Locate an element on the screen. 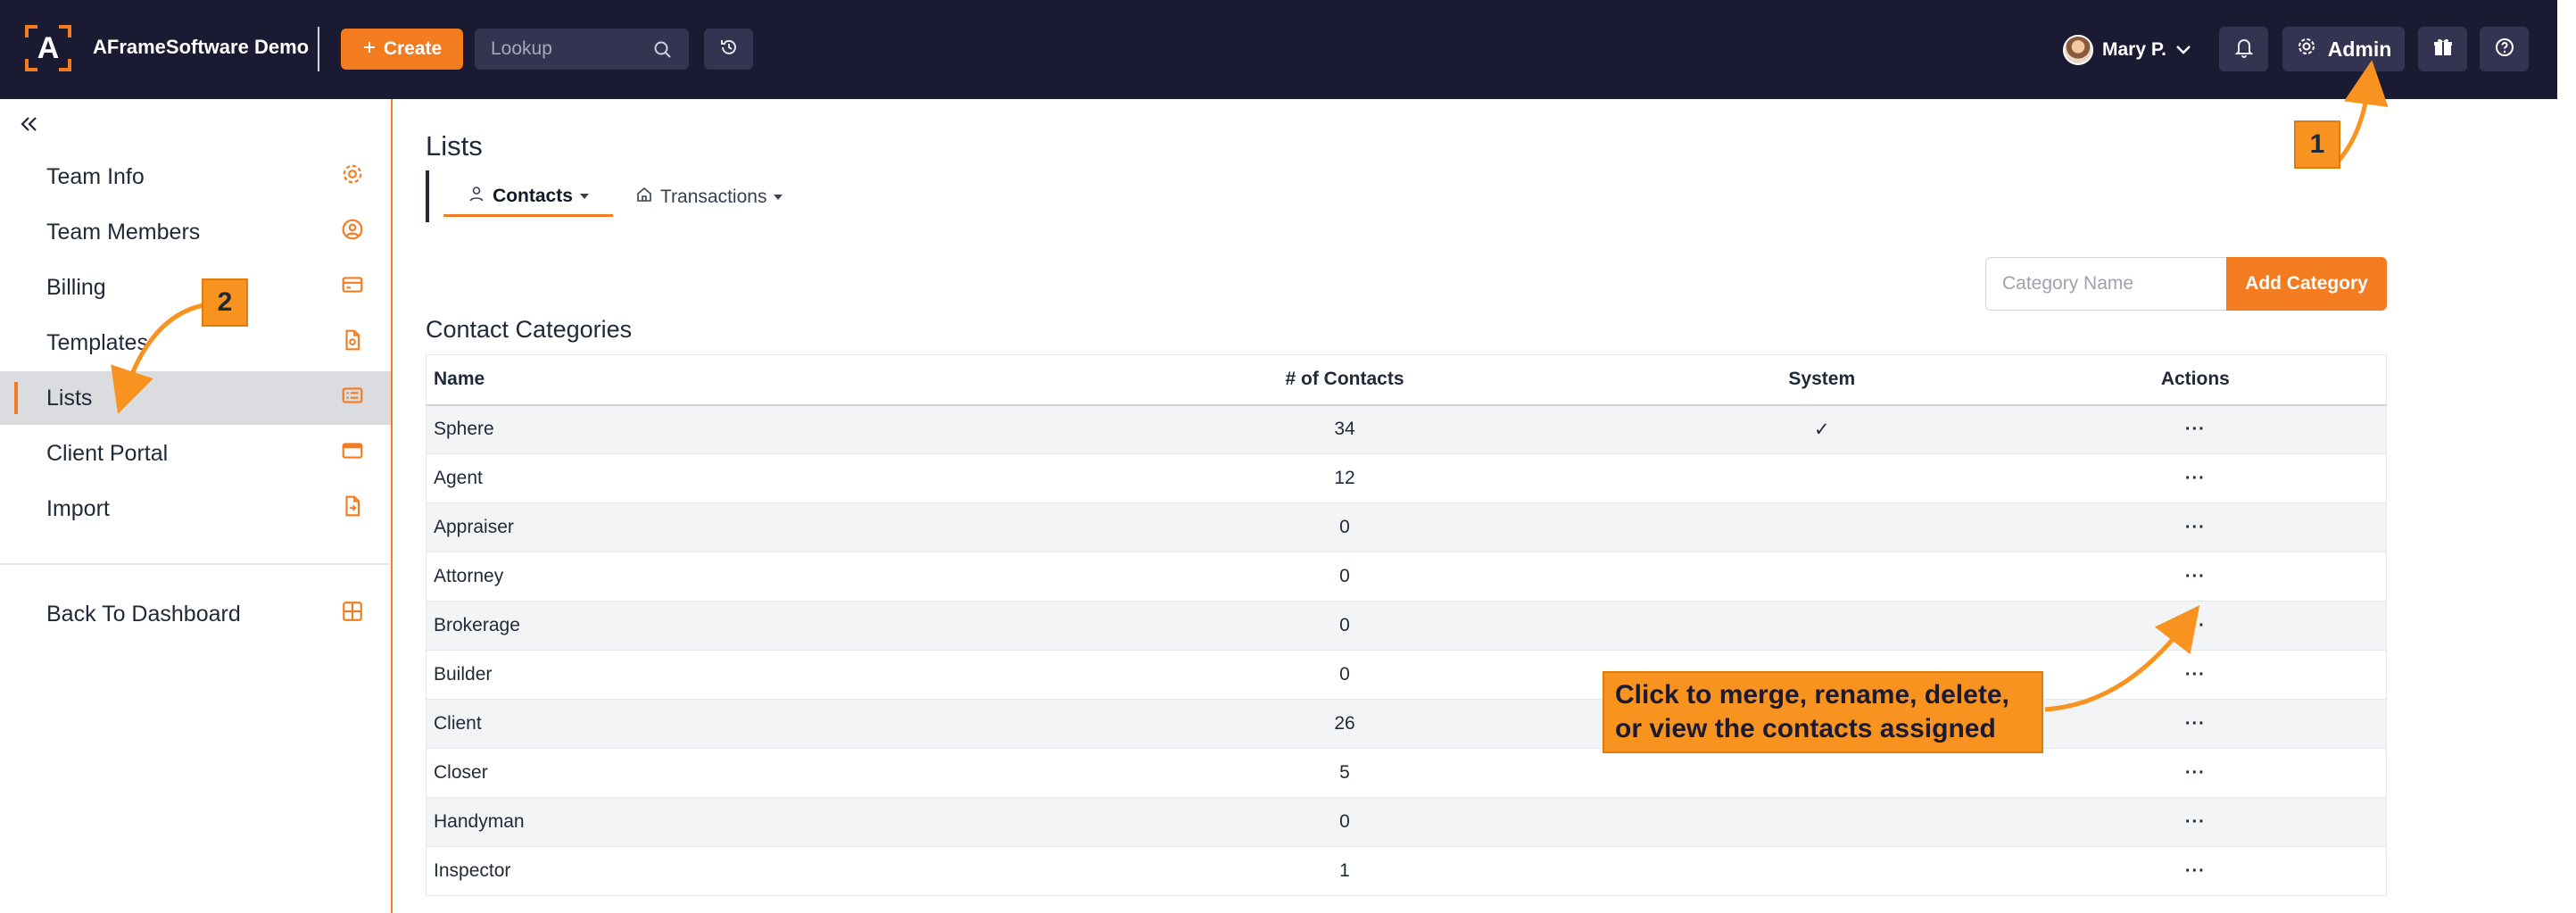 The width and height of the screenshot is (2576, 913). history-button is located at coordinates (728, 49).